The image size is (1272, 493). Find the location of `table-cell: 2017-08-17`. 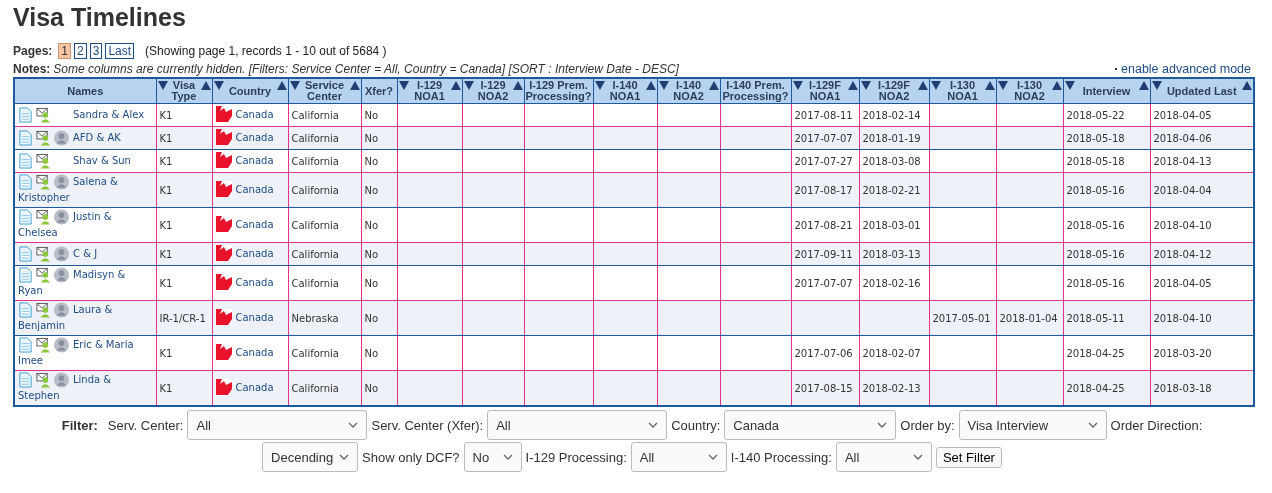

table-cell: 2017-08-17 is located at coordinates (823, 190).